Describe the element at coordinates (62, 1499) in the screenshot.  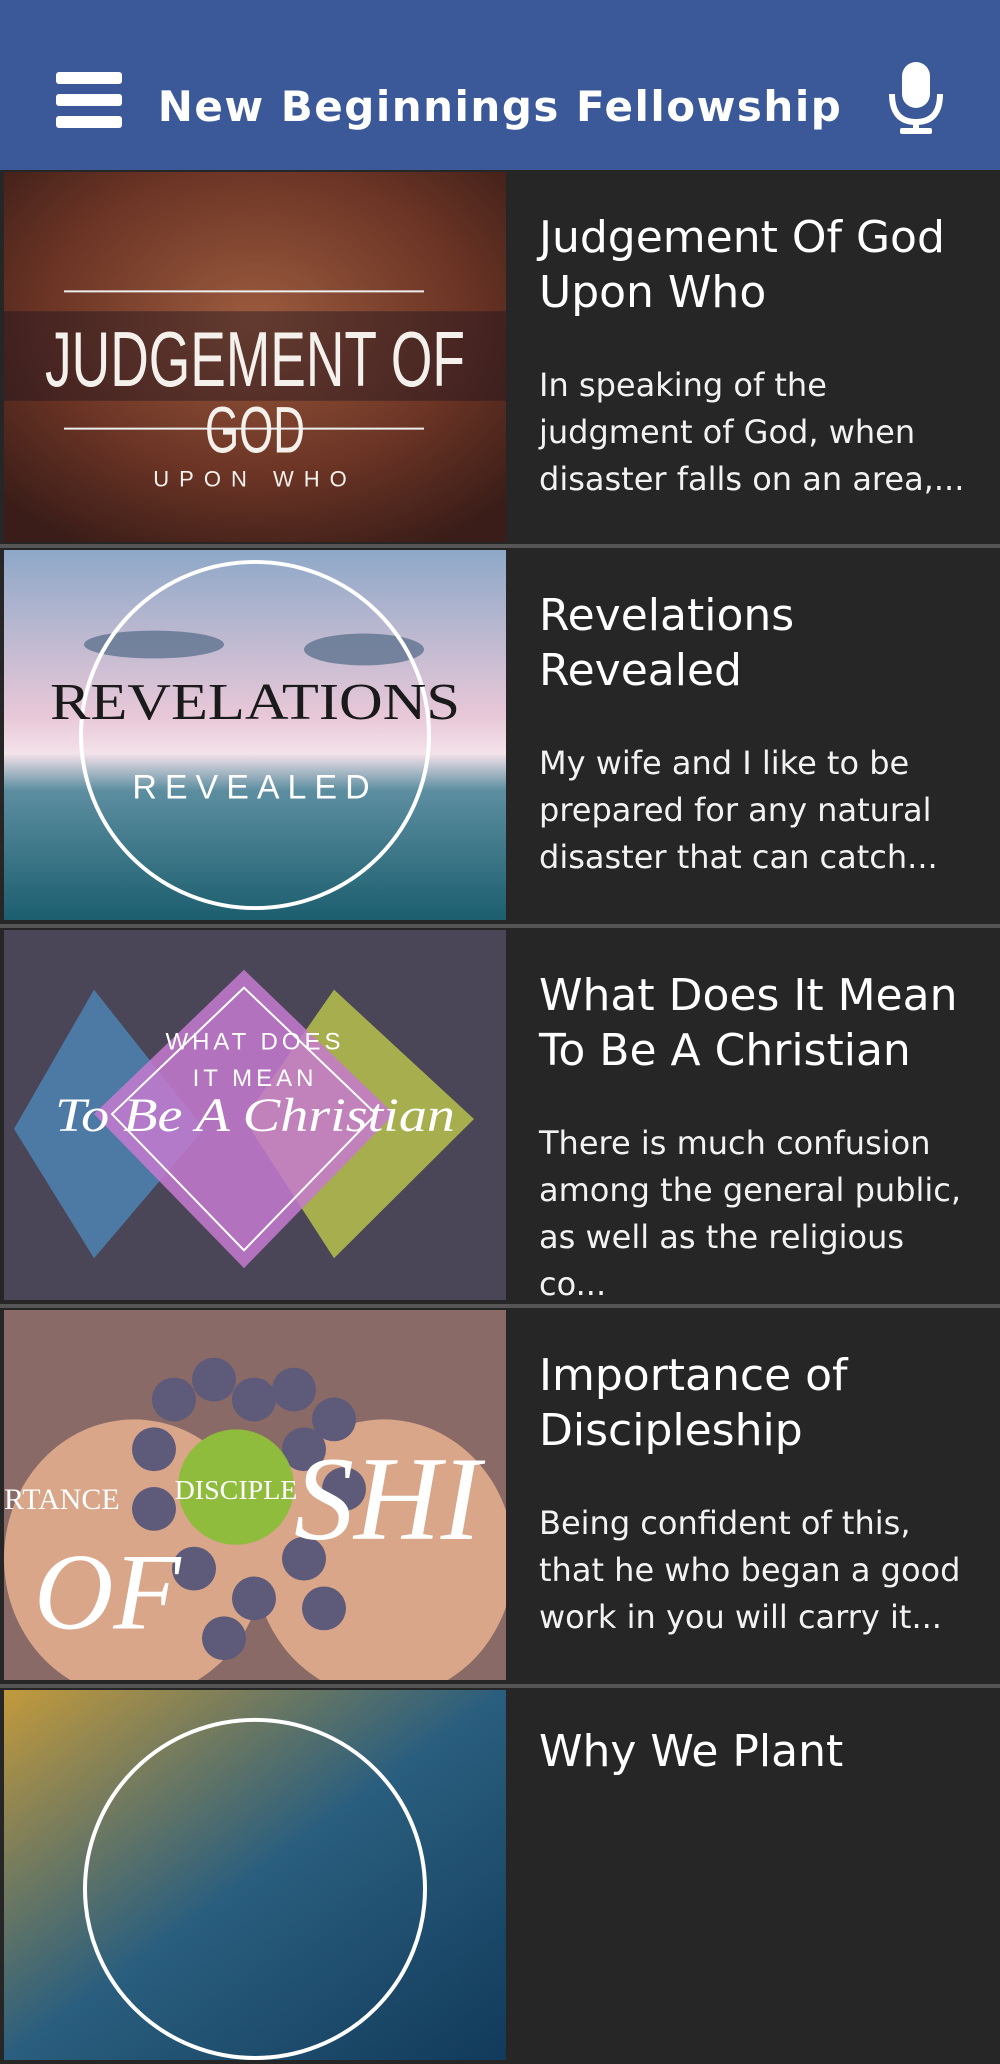
I see `svg-text: RTANCE` at that location.